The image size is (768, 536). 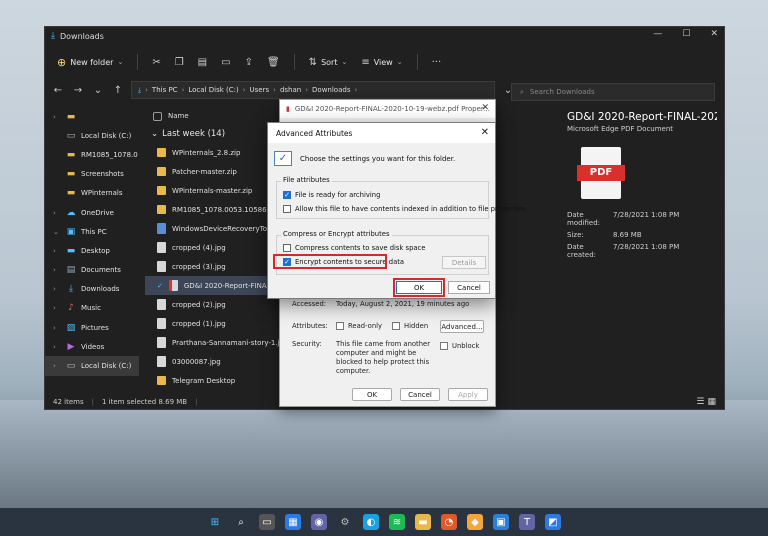 What do you see at coordinates (475, 522) in the screenshot?
I see `app-icon: ◆` at bounding box center [475, 522].